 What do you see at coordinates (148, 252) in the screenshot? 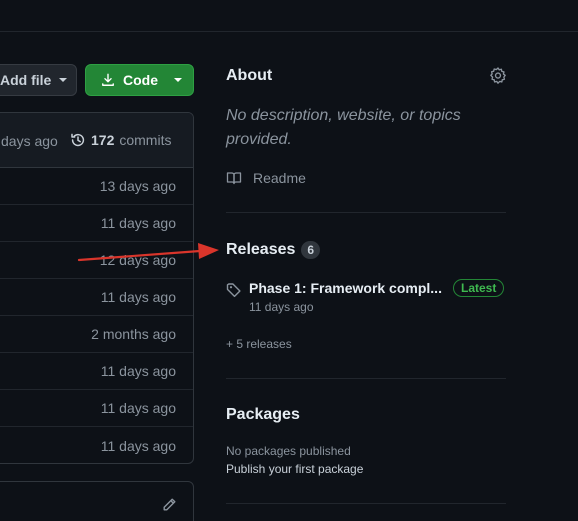
I see `annotation-arrow` at bounding box center [148, 252].